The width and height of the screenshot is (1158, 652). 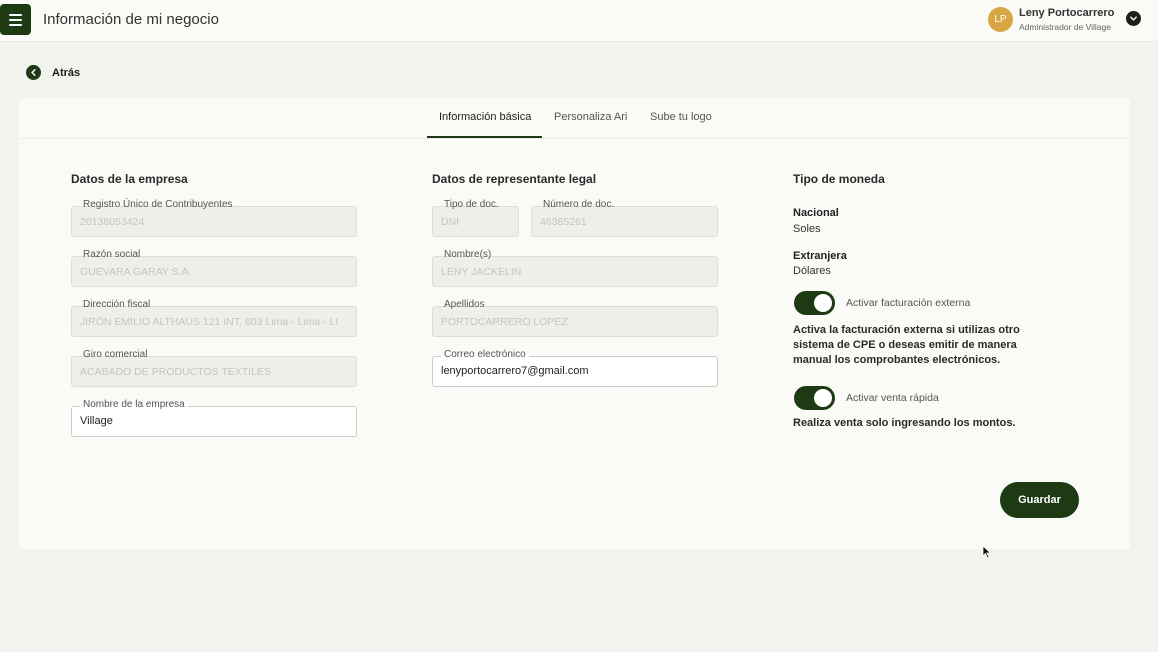 What do you see at coordinates (131, 19) in the screenshot?
I see `page-title: Información de mi negocio` at bounding box center [131, 19].